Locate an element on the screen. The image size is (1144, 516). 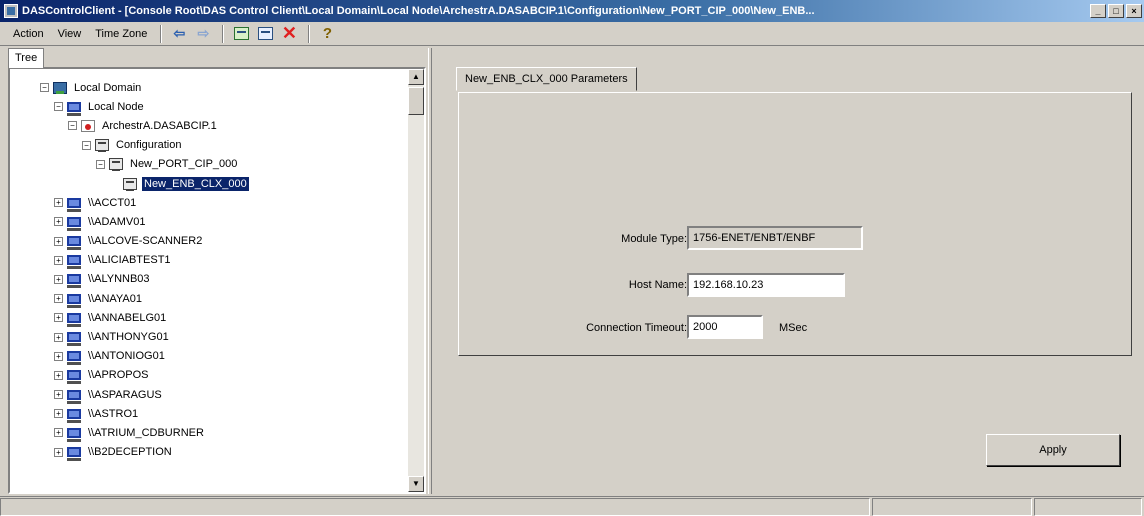
tree-node: + \\APROPOS is located at coordinates (224, 375).